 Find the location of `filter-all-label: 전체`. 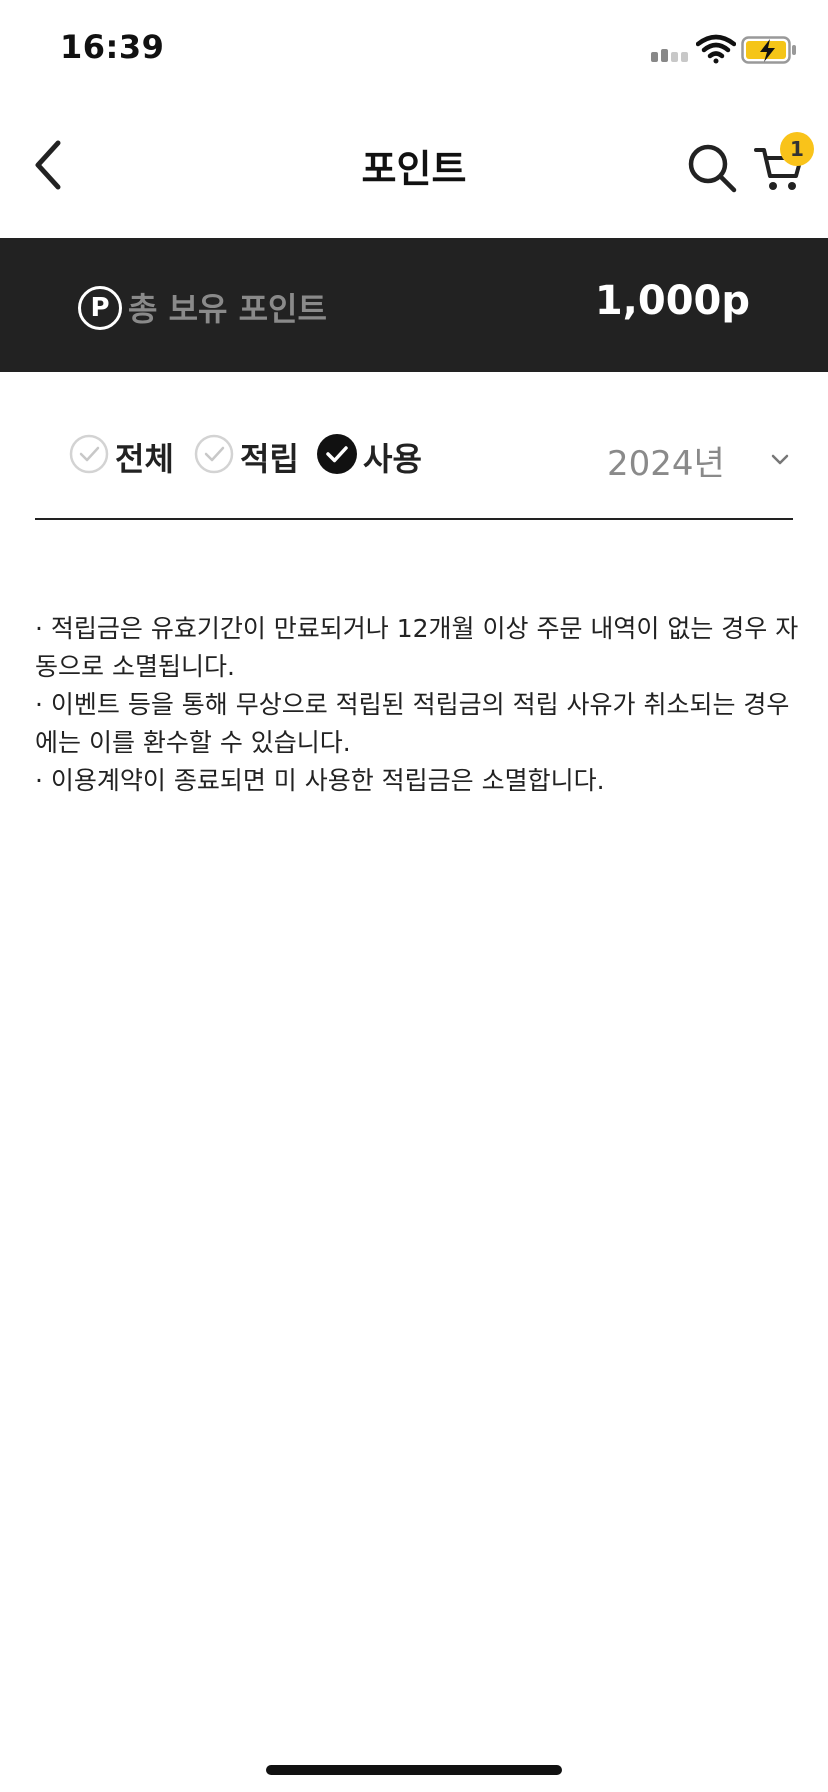

filter-all-label: 전체 is located at coordinates (144, 459).